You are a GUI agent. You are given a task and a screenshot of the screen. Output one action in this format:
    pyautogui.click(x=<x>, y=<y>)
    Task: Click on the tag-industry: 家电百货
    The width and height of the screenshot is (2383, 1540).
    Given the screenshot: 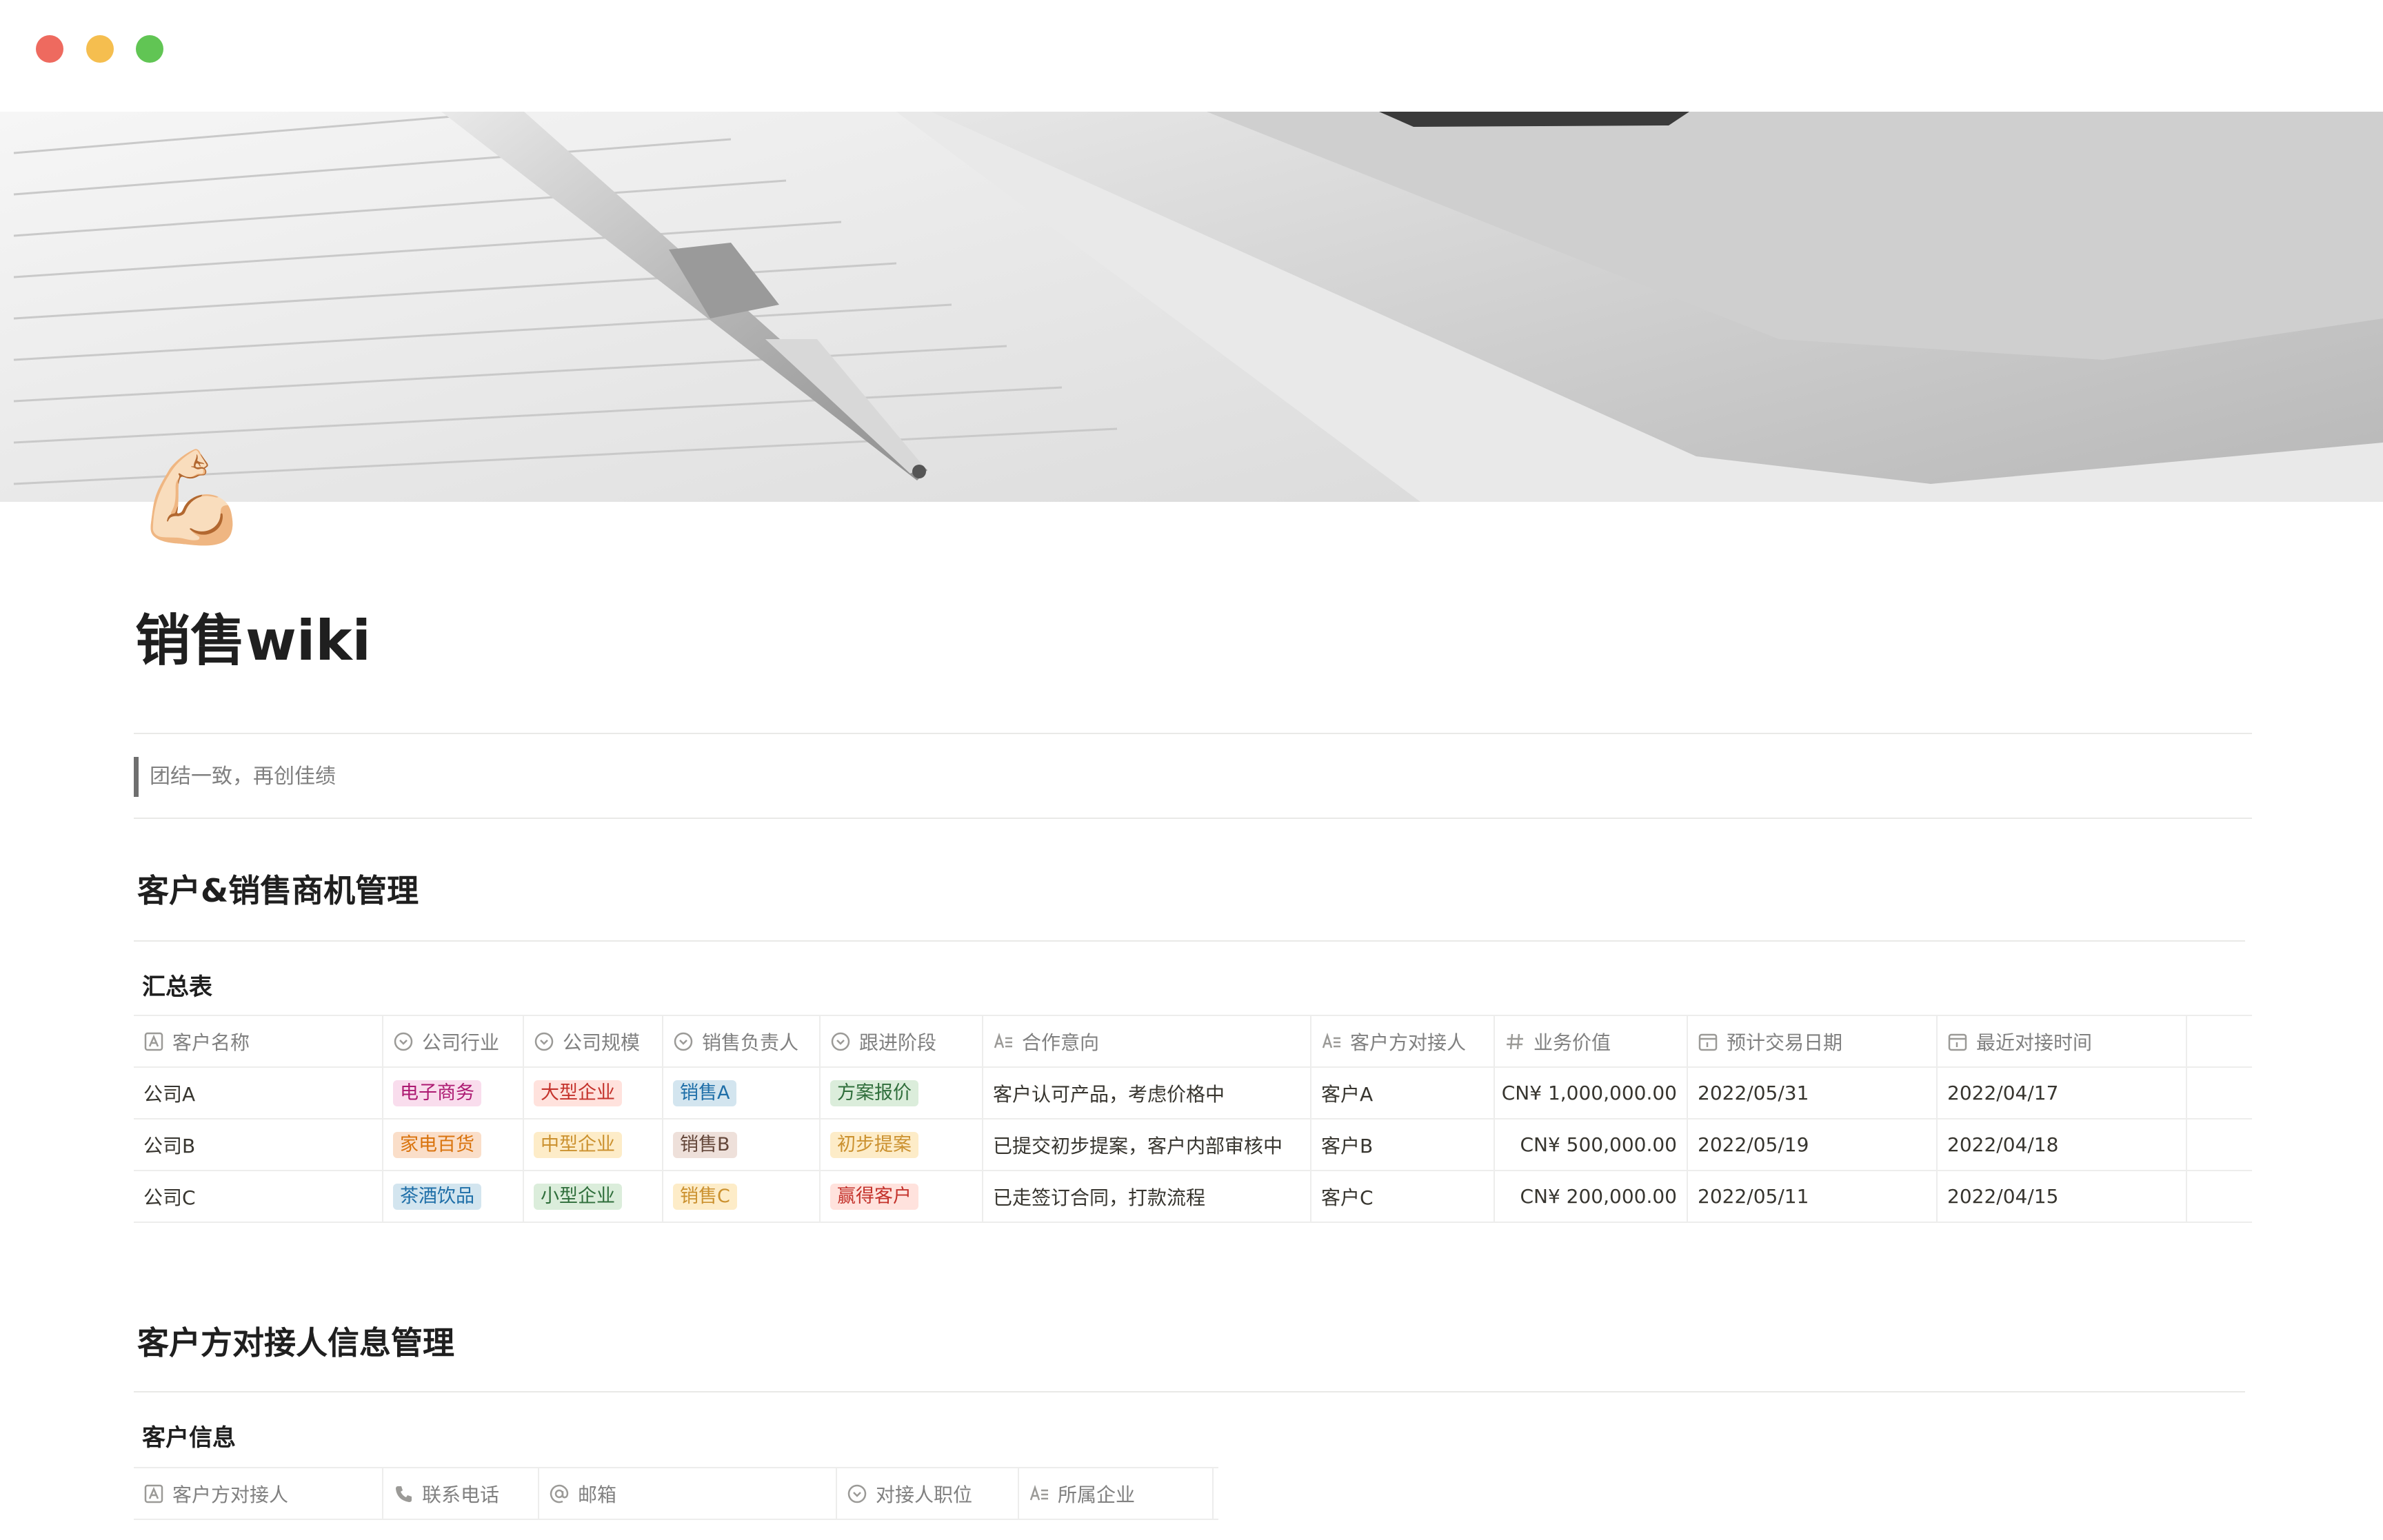 What is the action you would take?
    pyautogui.click(x=437, y=1145)
    